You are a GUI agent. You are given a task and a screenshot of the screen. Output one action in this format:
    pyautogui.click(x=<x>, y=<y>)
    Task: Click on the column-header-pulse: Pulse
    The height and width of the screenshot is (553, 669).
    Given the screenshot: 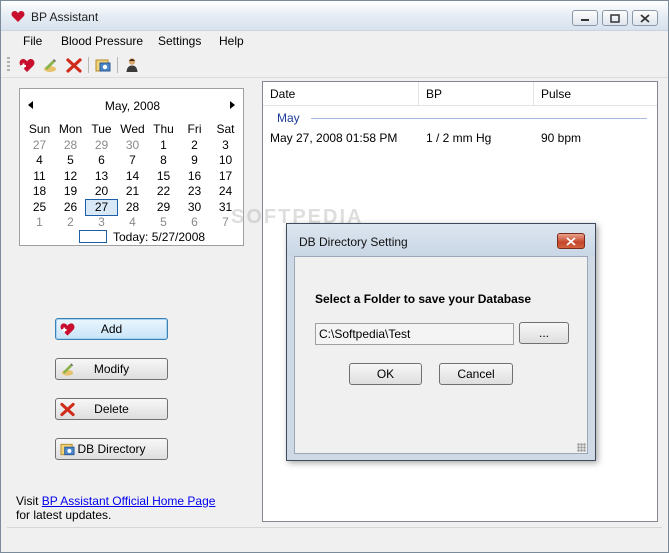 What is the action you would take?
    pyautogui.click(x=595, y=94)
    